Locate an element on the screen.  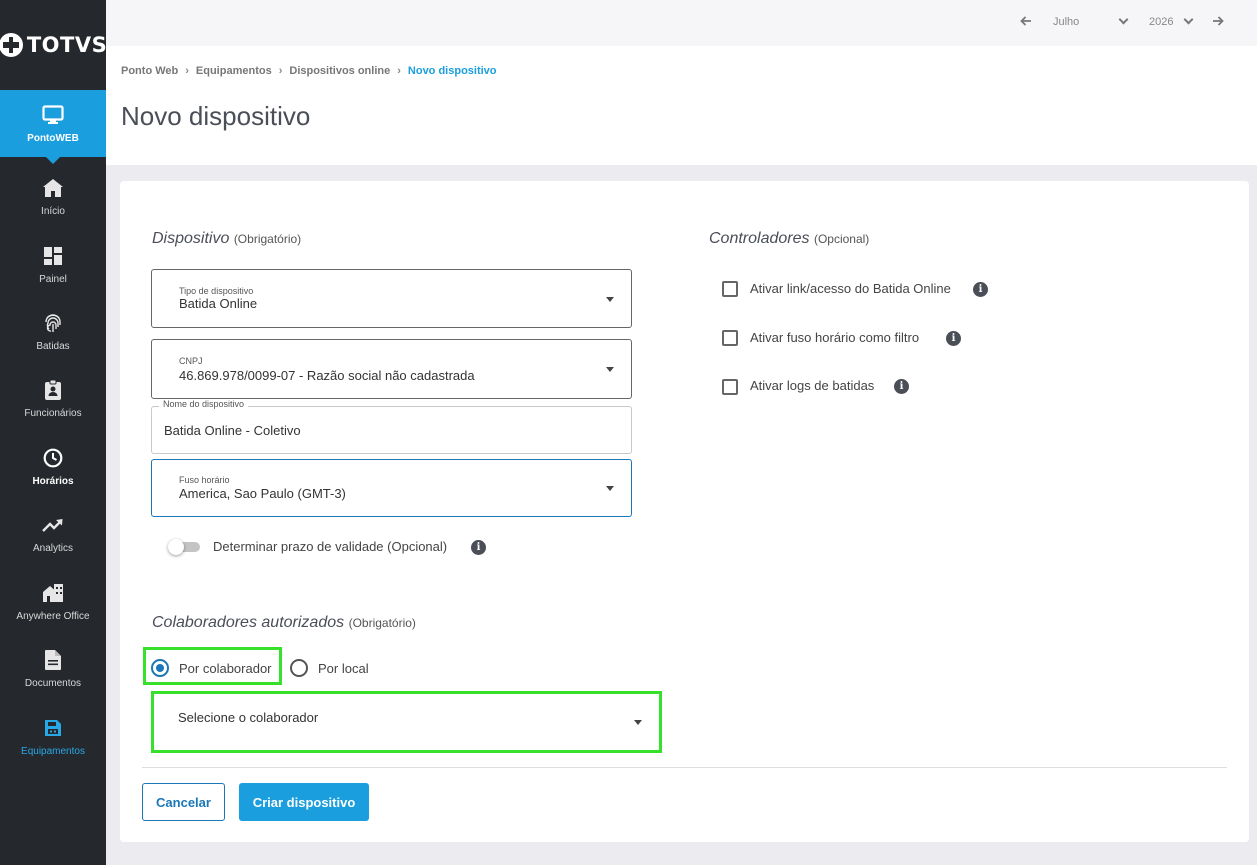
monitor-icon is located at coordinates (53, 115).